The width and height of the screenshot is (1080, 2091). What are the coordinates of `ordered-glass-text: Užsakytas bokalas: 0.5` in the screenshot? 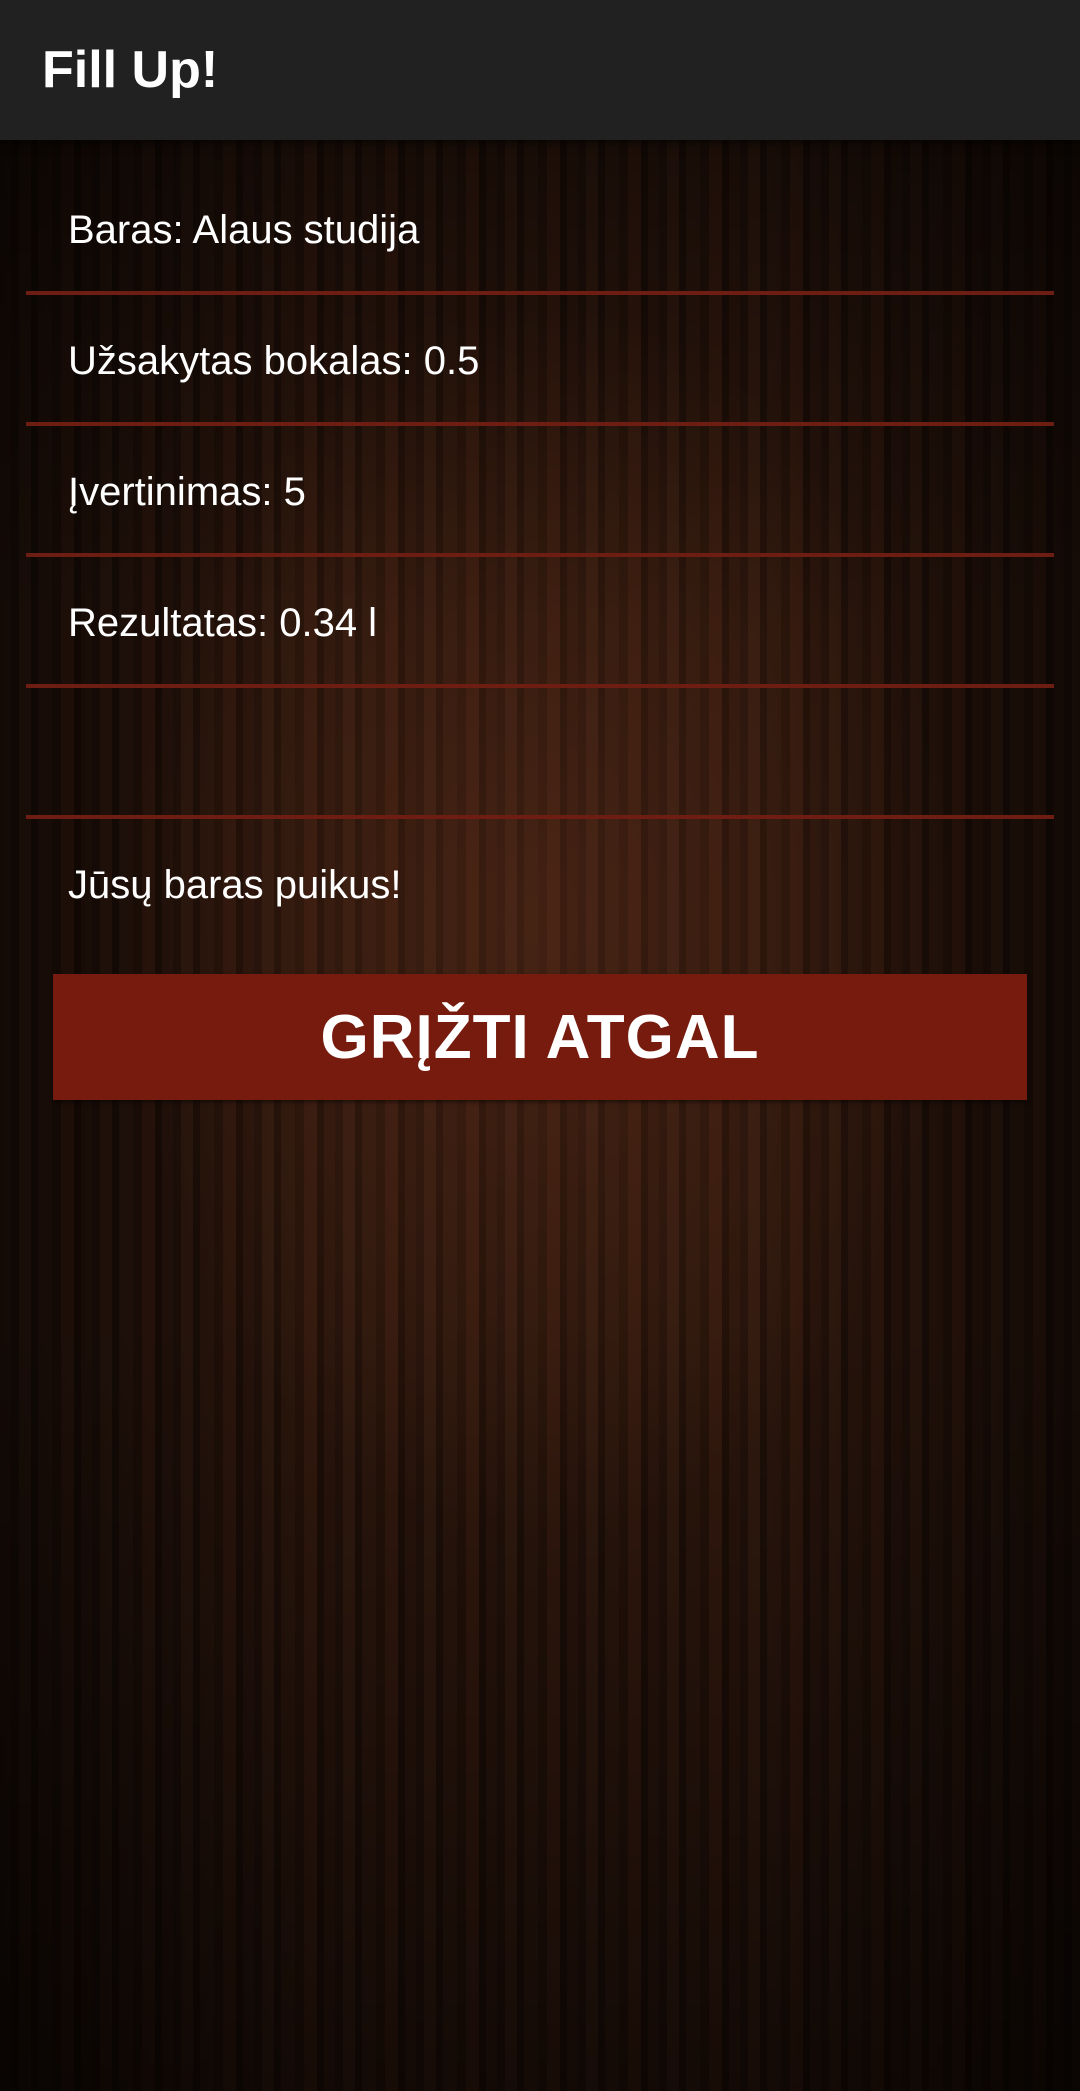 It's located at (274, 361).